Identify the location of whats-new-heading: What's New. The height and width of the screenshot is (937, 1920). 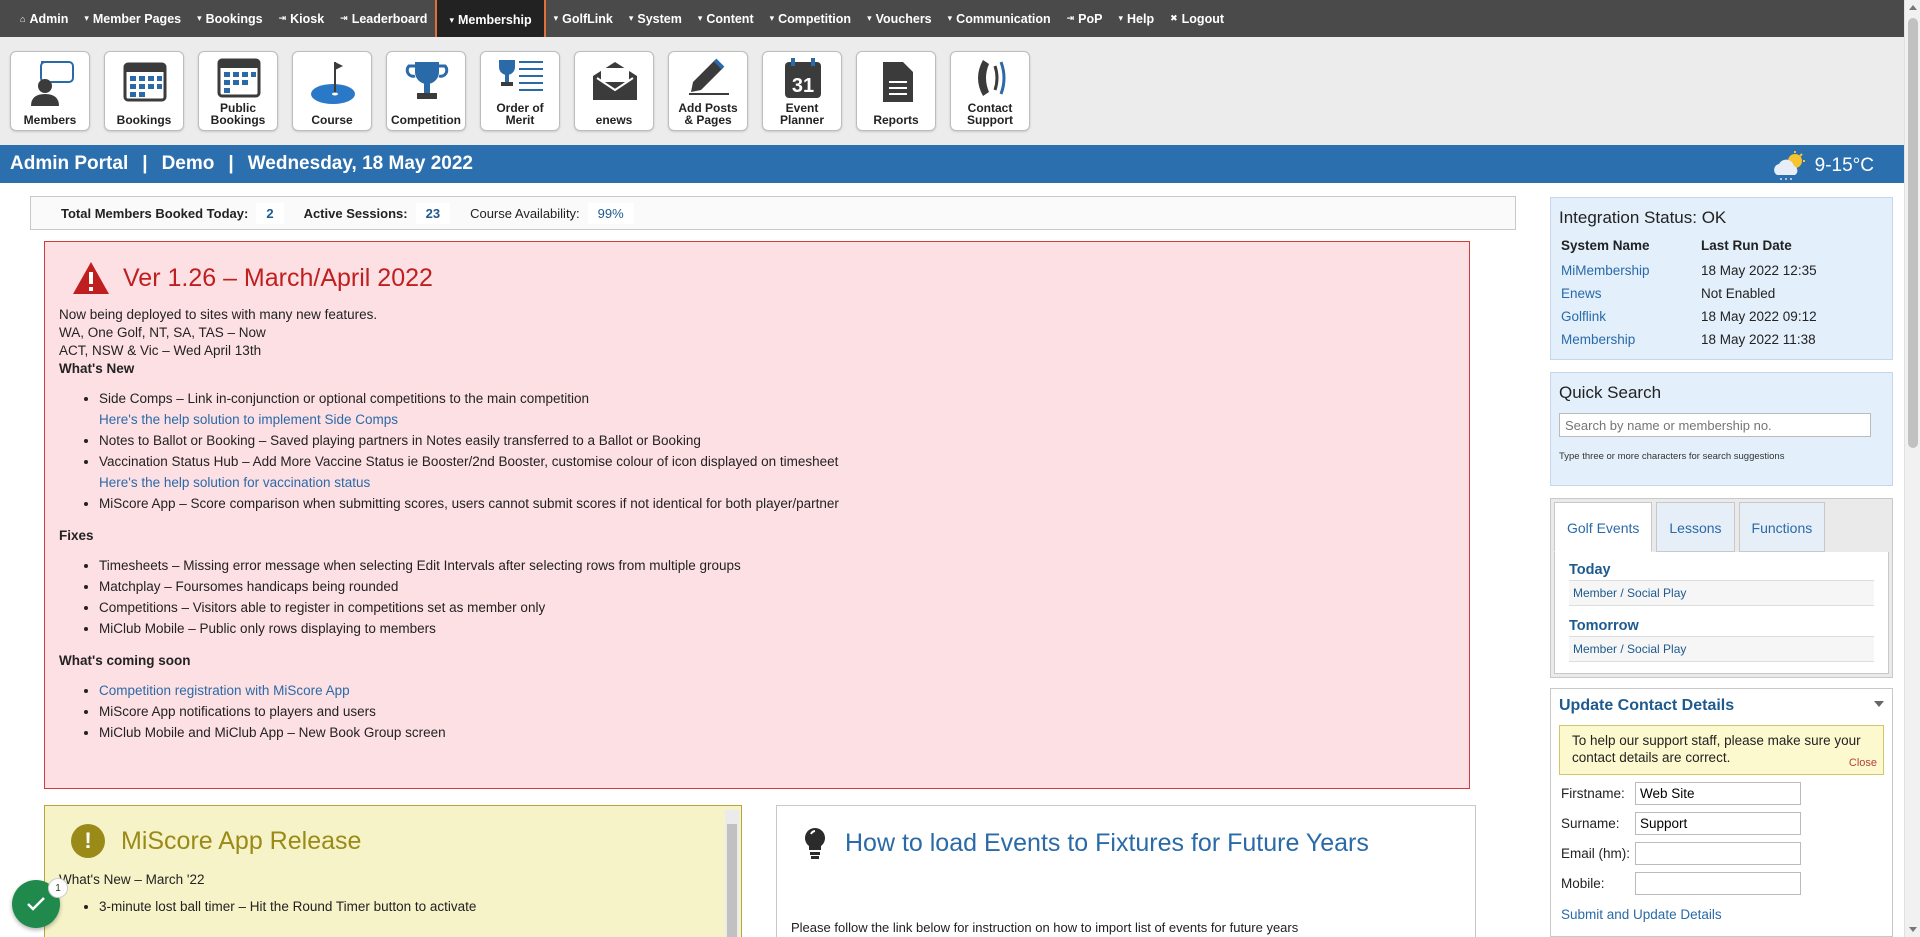
(97, 368).